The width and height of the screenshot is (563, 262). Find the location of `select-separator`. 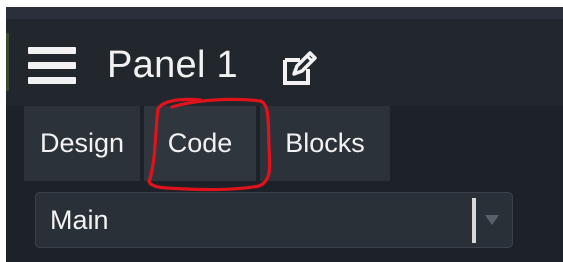

select-separator is located at coordinates (474, 220).